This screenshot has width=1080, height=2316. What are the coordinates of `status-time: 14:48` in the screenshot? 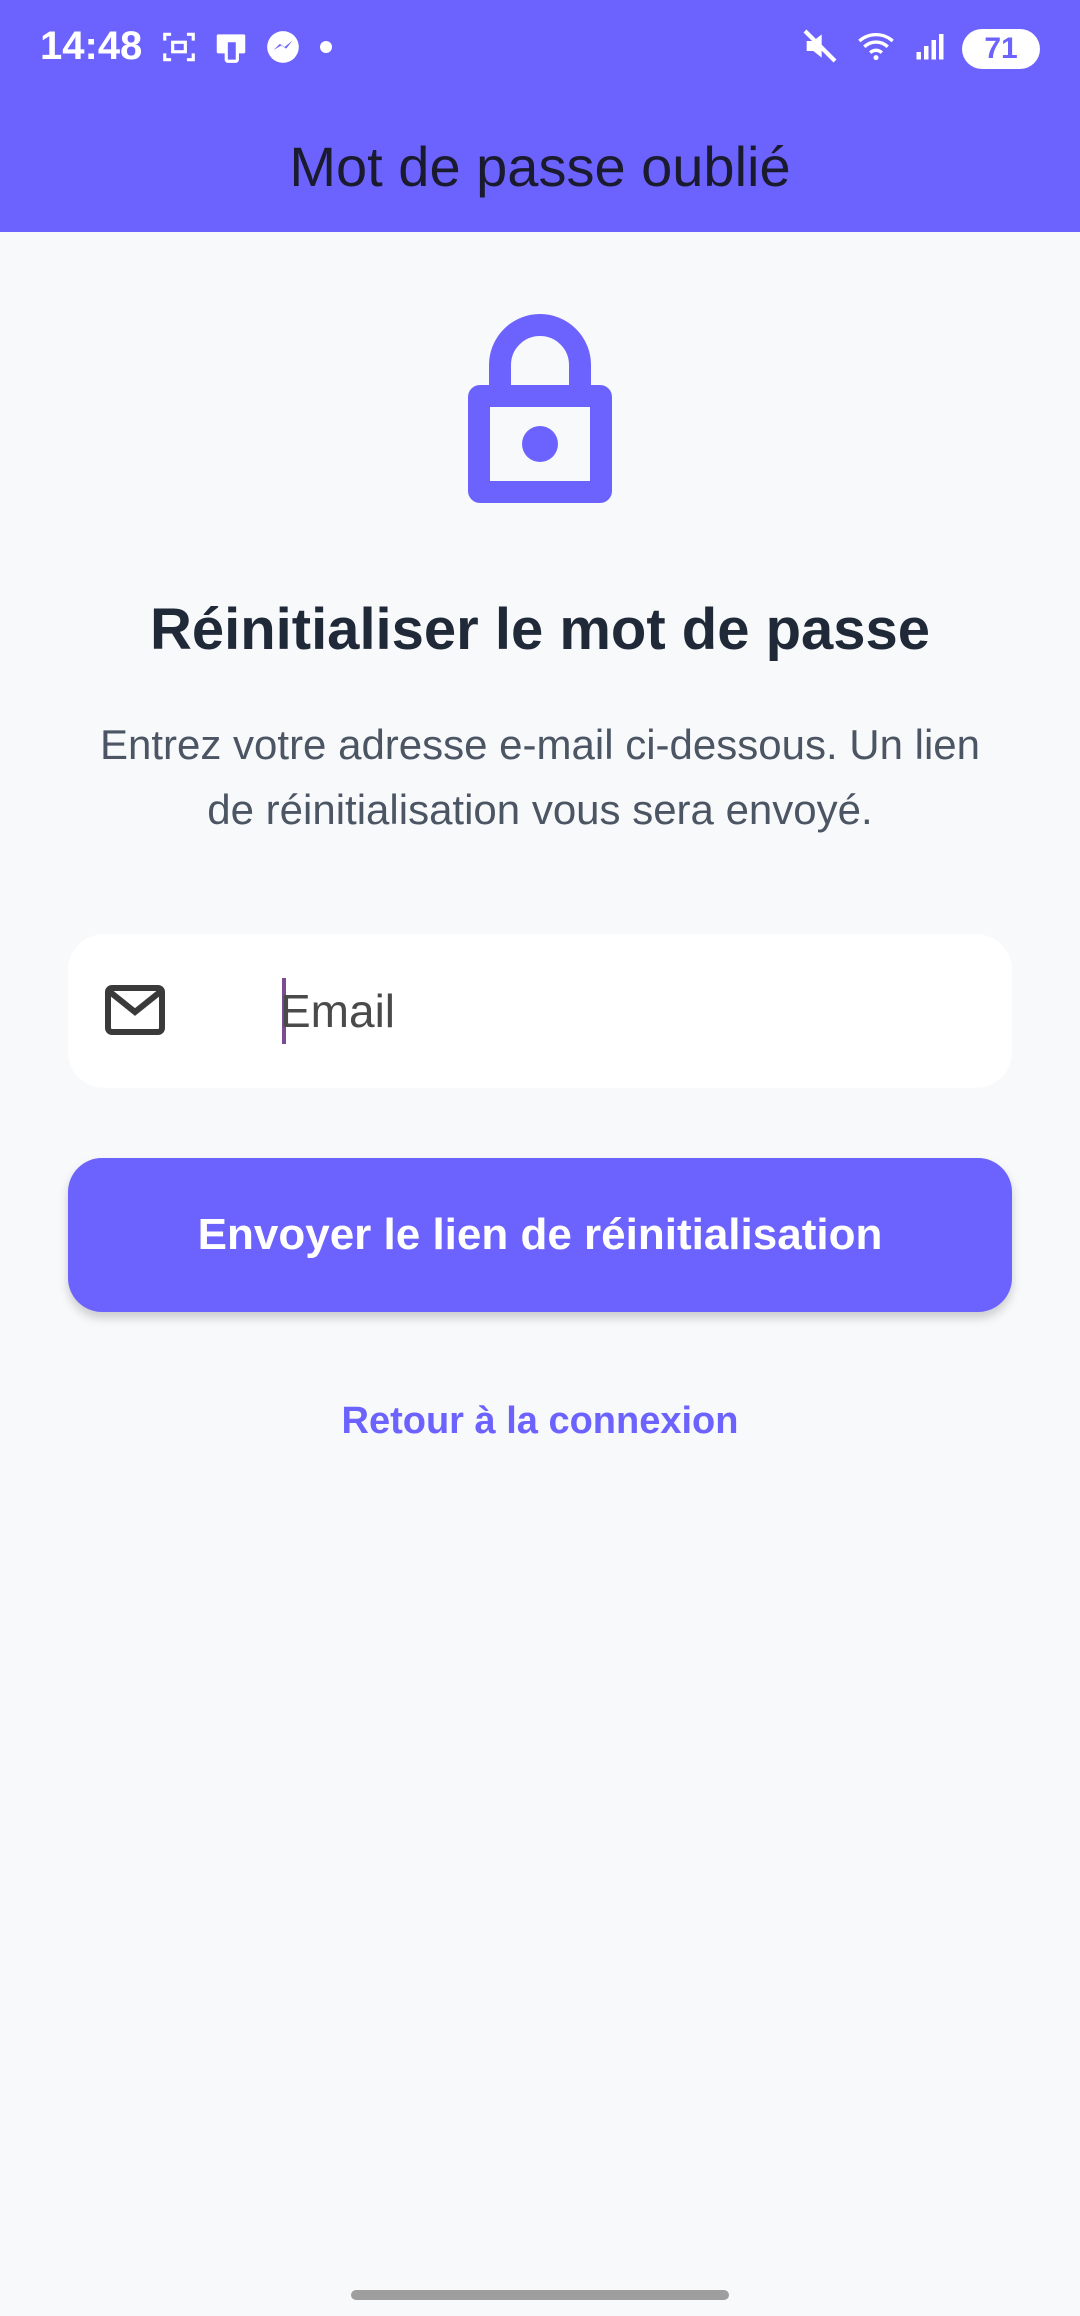 It's located at (91, 46).